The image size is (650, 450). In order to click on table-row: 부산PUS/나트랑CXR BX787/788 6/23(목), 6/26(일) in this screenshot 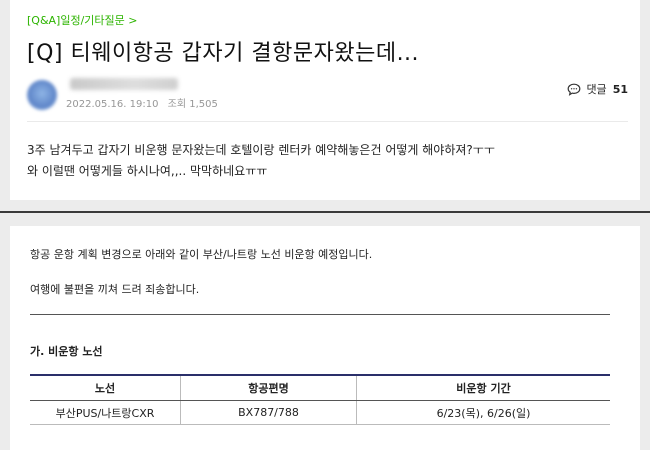, I will do `click(320, 412)`.